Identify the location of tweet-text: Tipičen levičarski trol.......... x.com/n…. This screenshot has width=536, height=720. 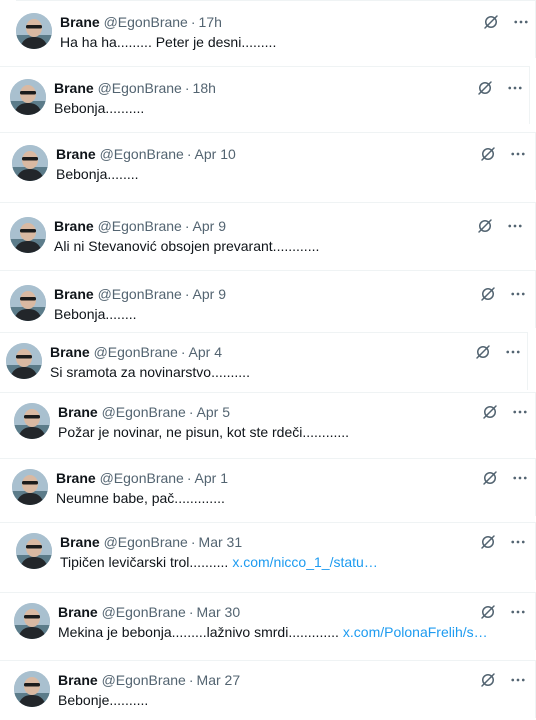
(219, 562).